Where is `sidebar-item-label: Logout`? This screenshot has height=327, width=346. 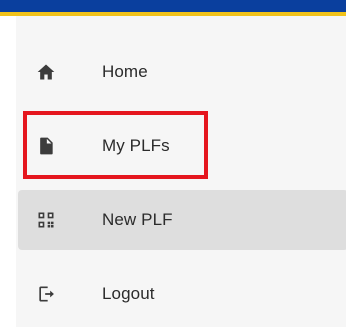 sidebar-item-label: Logout is located at coordinates (128, 293).